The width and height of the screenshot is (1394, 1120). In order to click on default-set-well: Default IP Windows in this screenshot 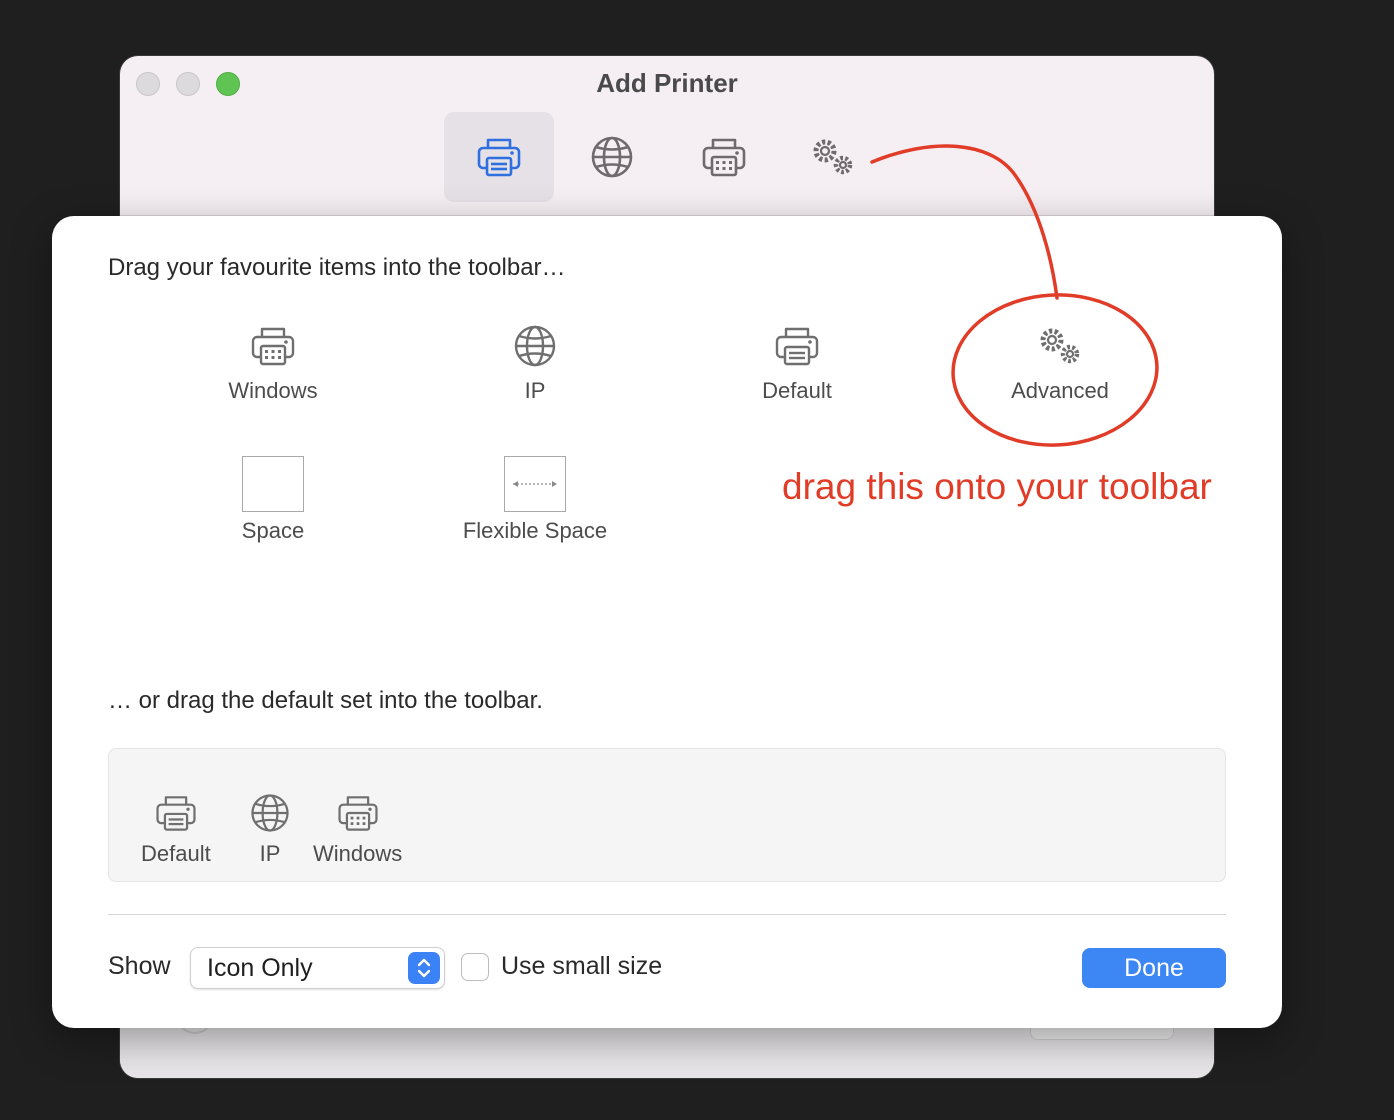, I will do `click(667, 815)`.